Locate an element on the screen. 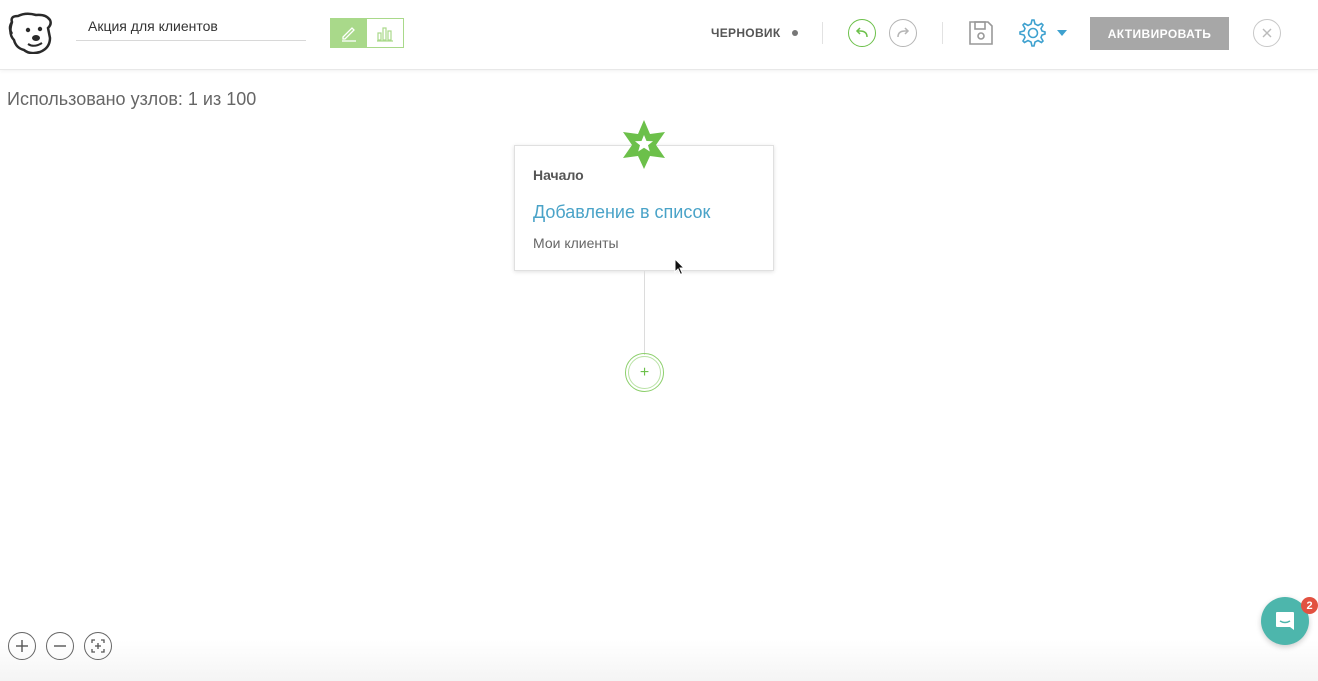 The image size is (1318, 681). add-node-button: + is located at coordinates (644, 372).